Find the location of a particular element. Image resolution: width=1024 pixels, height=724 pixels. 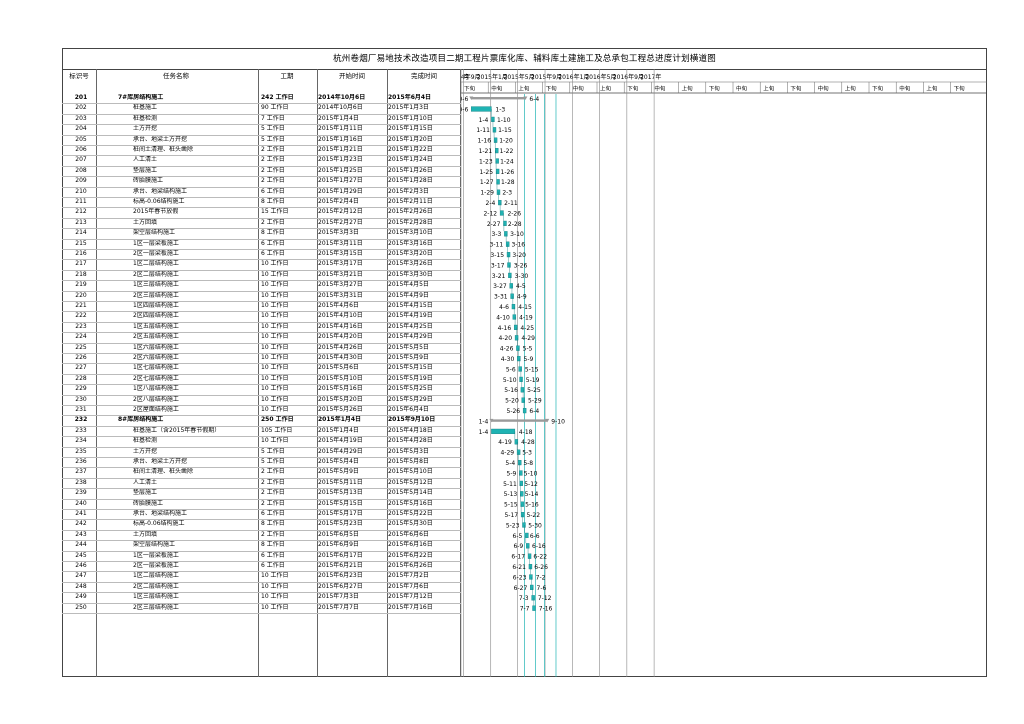

timeline-period-label: 中旬 is located at coordinates (905, 89).